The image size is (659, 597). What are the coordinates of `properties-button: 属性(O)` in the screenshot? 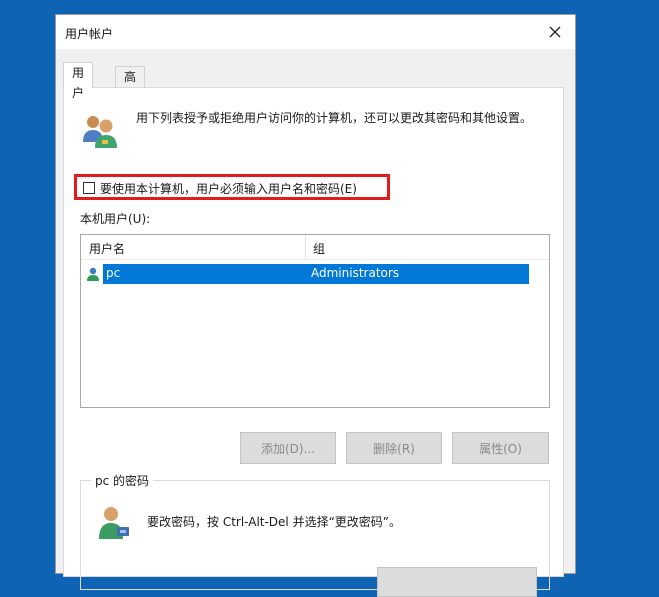 It's located at (500, 448).